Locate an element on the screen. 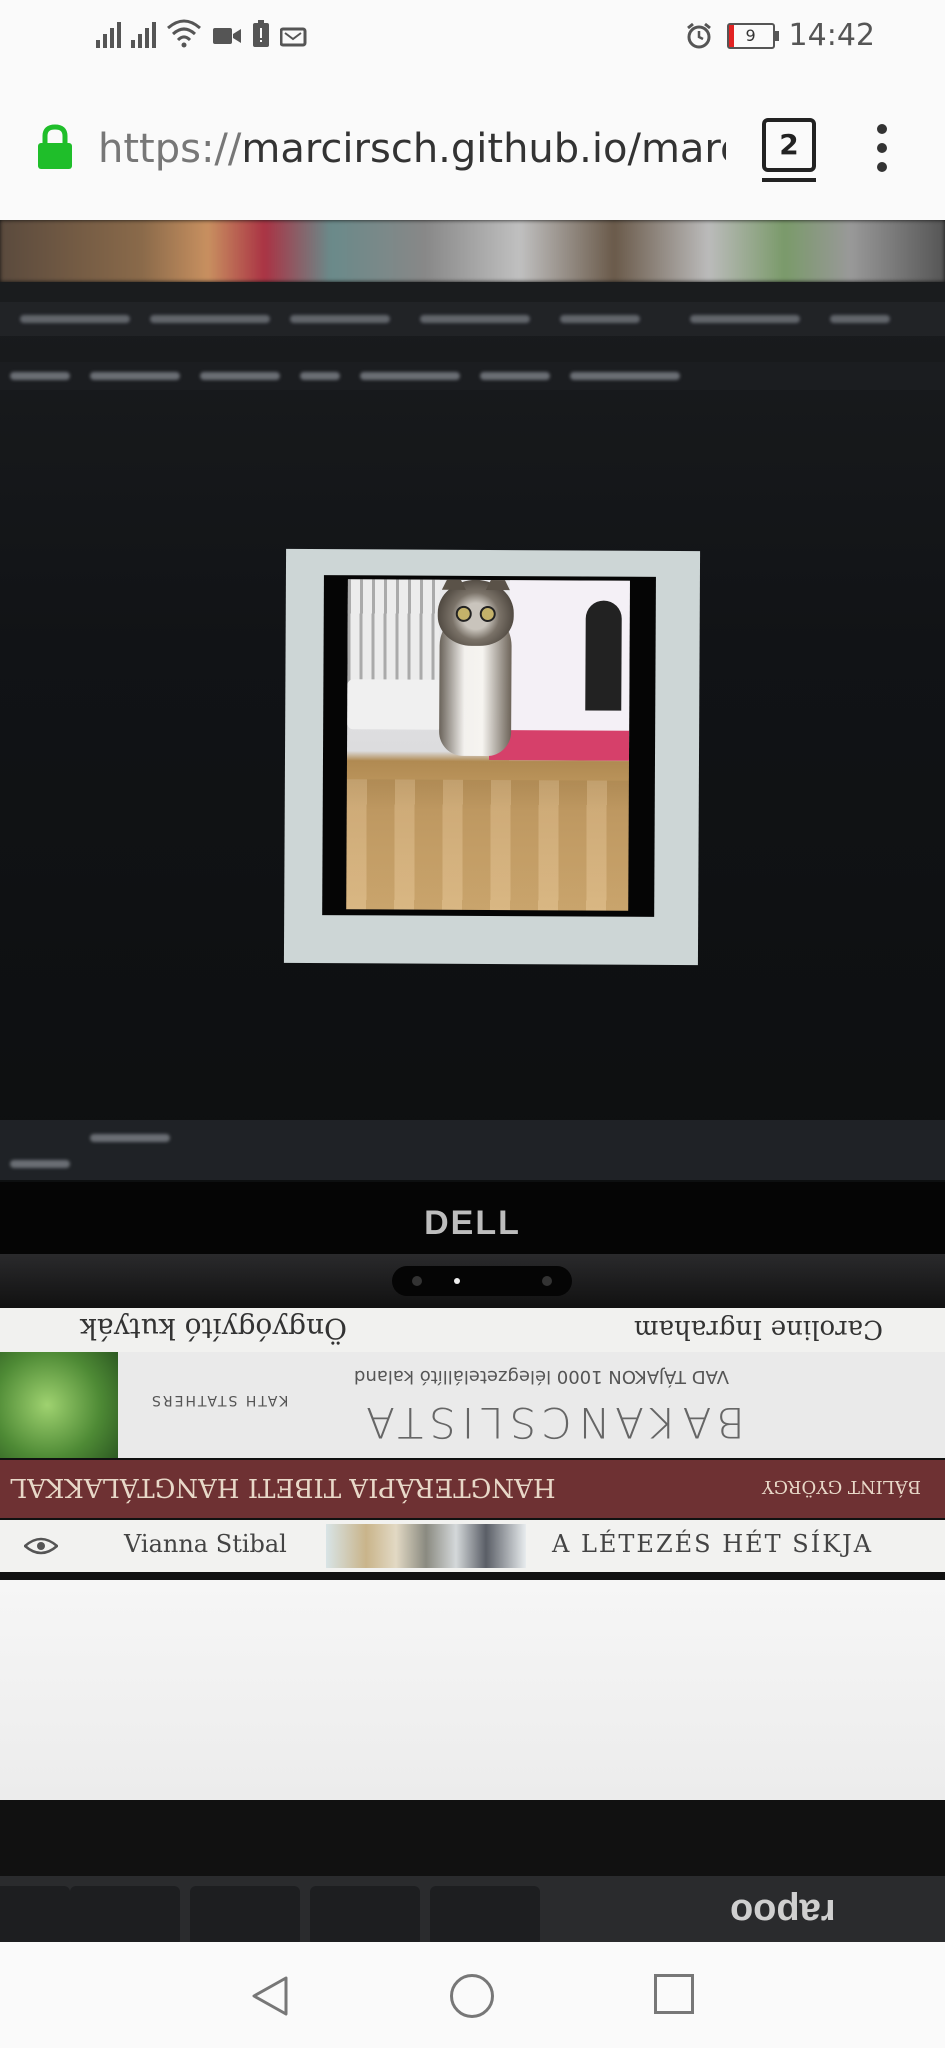  signal-2-icon is located at coordinates (143, 33).